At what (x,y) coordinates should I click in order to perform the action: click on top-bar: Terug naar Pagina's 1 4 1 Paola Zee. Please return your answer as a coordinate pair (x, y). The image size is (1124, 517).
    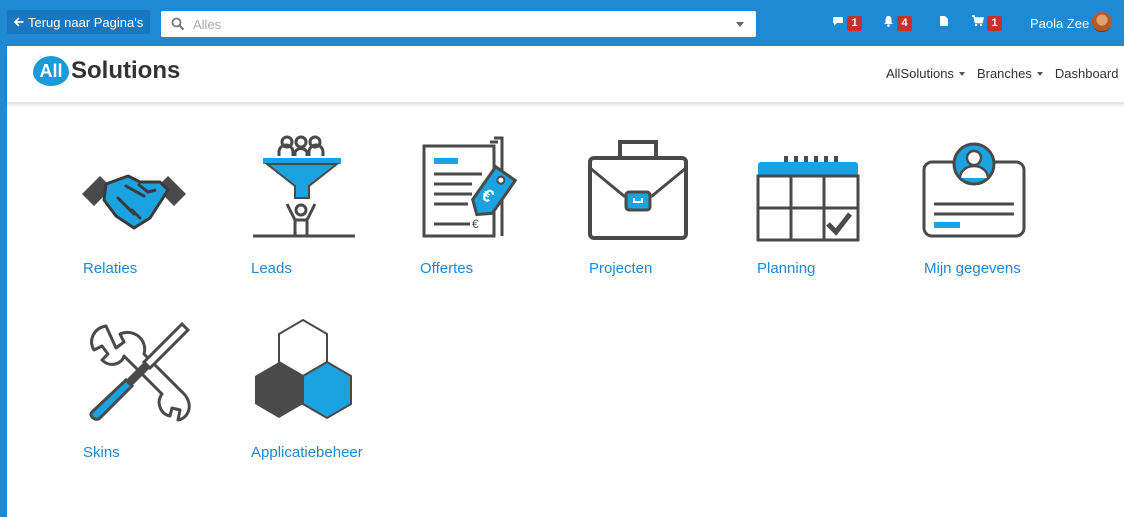
    Looking at the image, I should click on (562, 23).